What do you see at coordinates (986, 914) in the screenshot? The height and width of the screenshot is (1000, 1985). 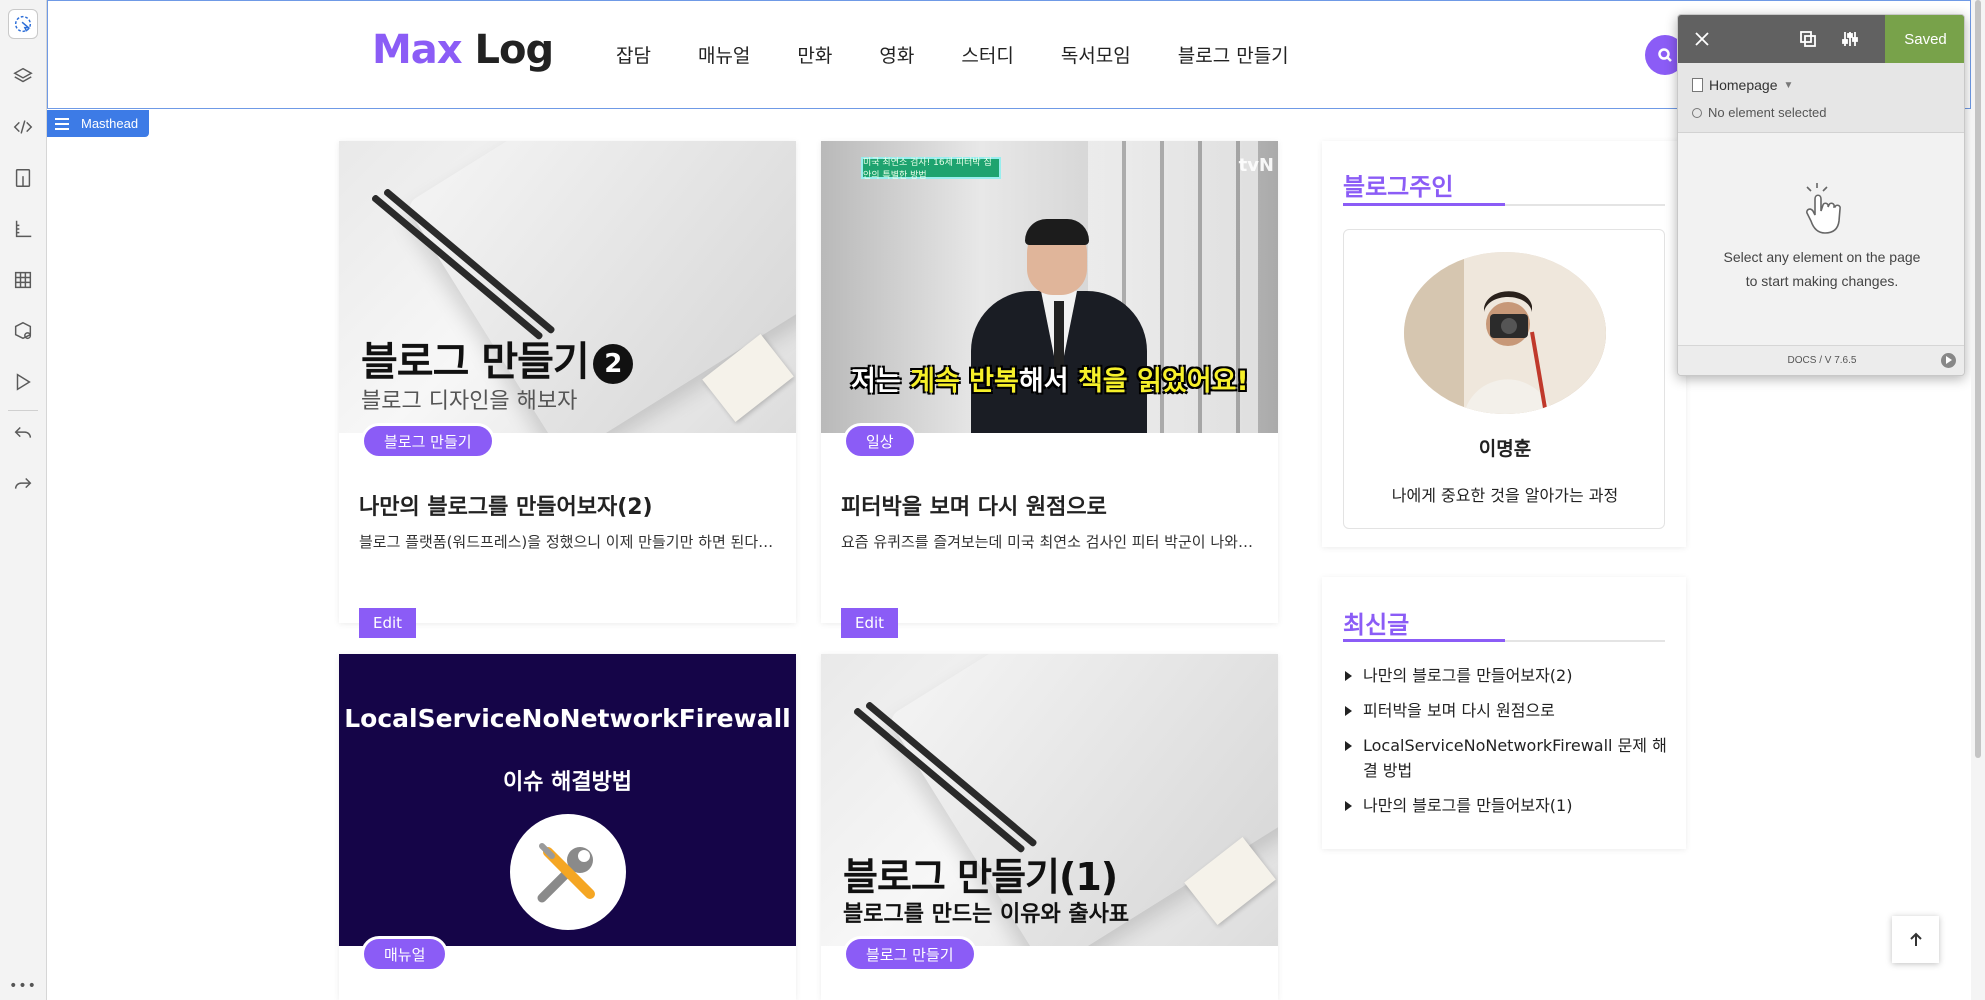 I see `thumbnail-subtitle: 블로그를 만드는 이유와 출사표` at bounding box center [986, 914].